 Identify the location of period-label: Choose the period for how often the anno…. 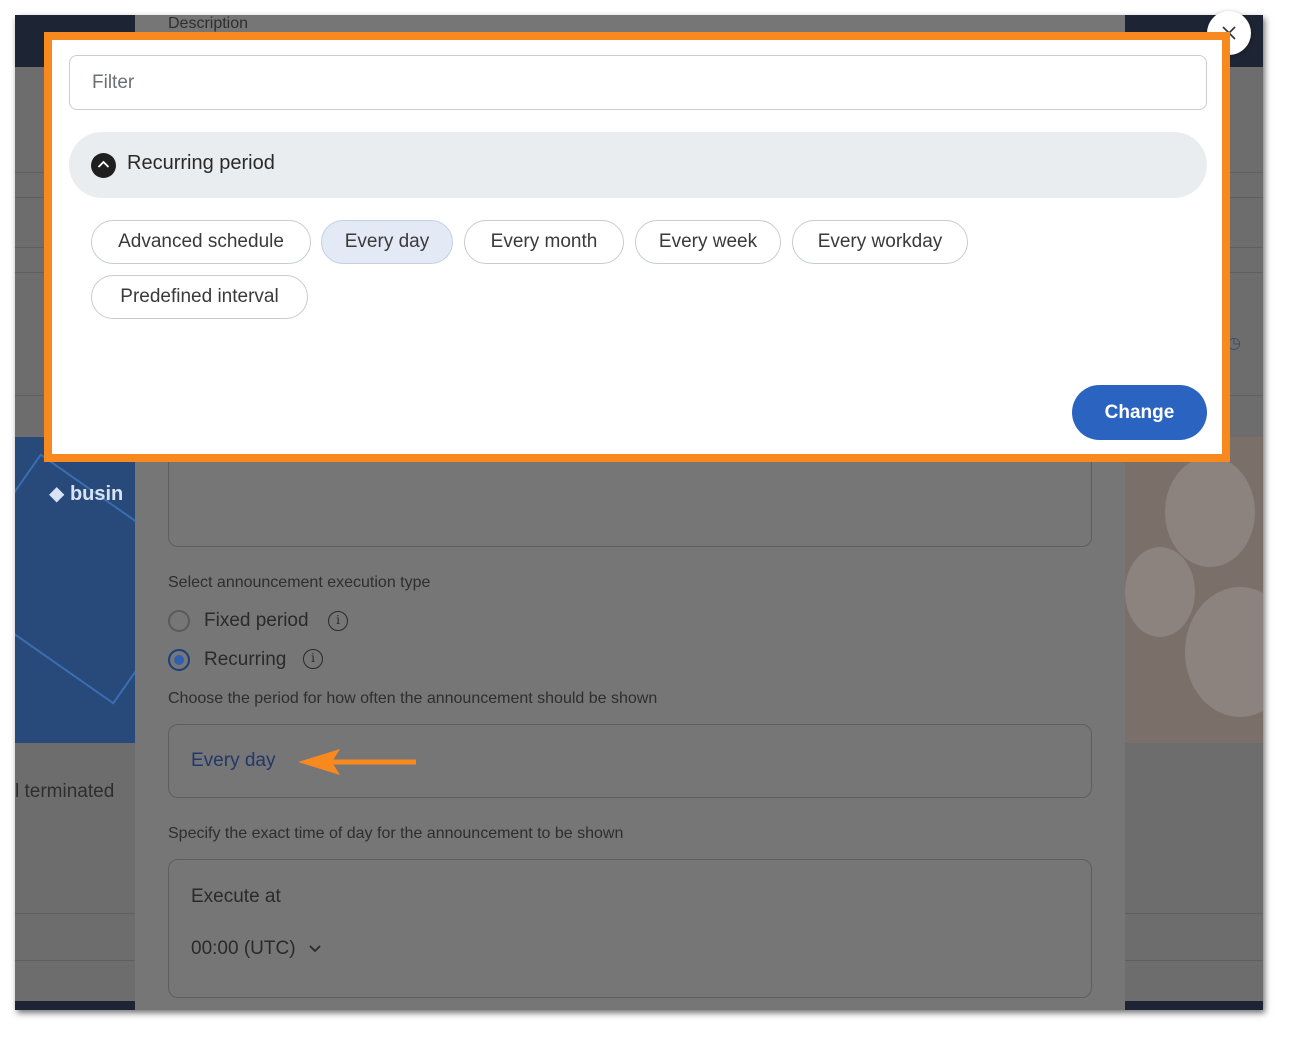
(413, 698).